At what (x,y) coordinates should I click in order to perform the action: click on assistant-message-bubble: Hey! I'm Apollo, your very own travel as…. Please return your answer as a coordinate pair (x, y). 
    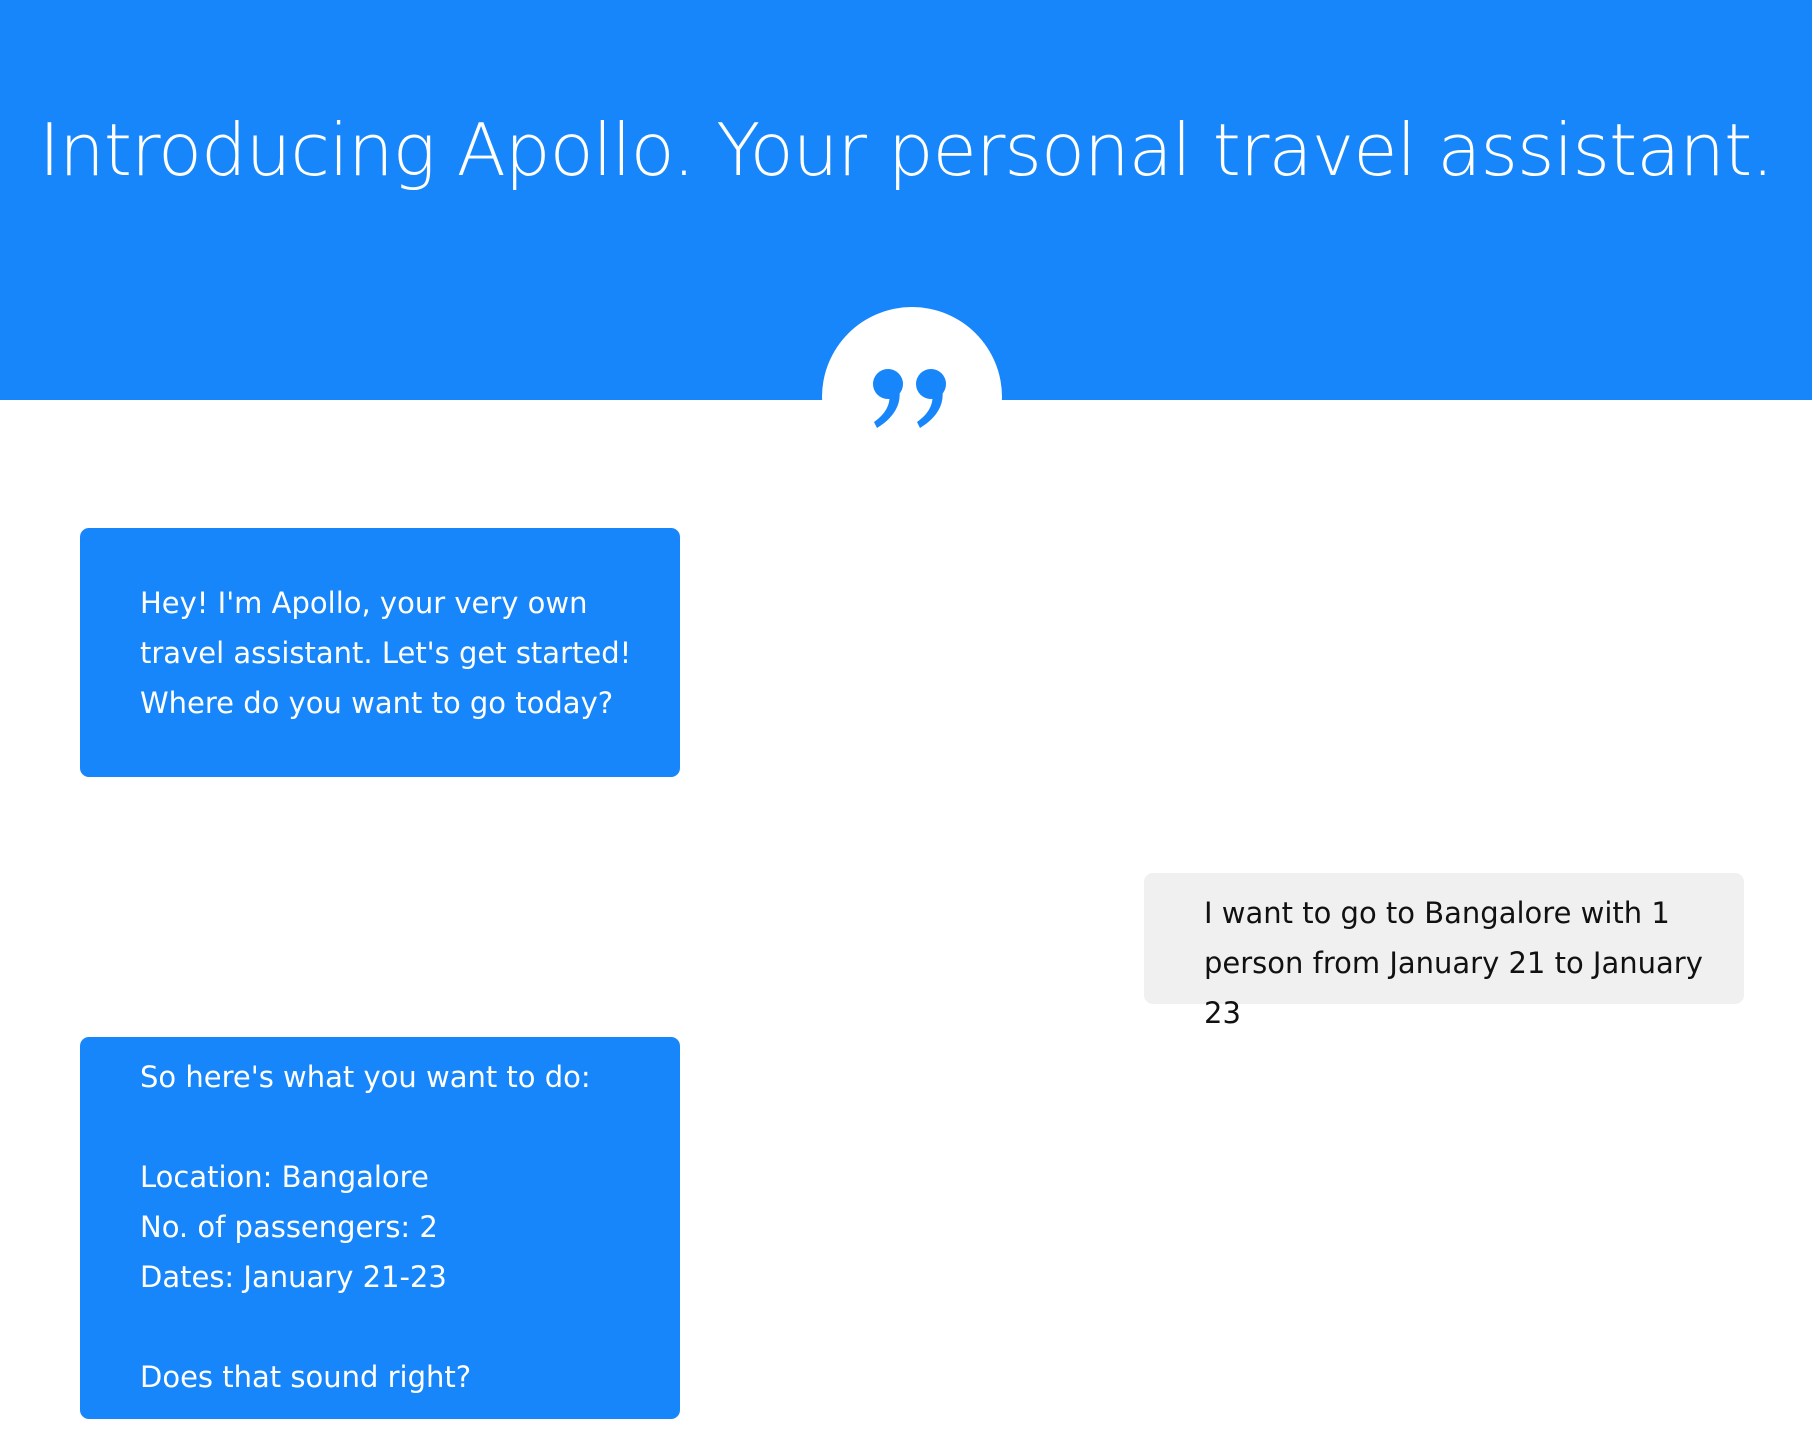
    Looking at the image, I should click on (380, 652).